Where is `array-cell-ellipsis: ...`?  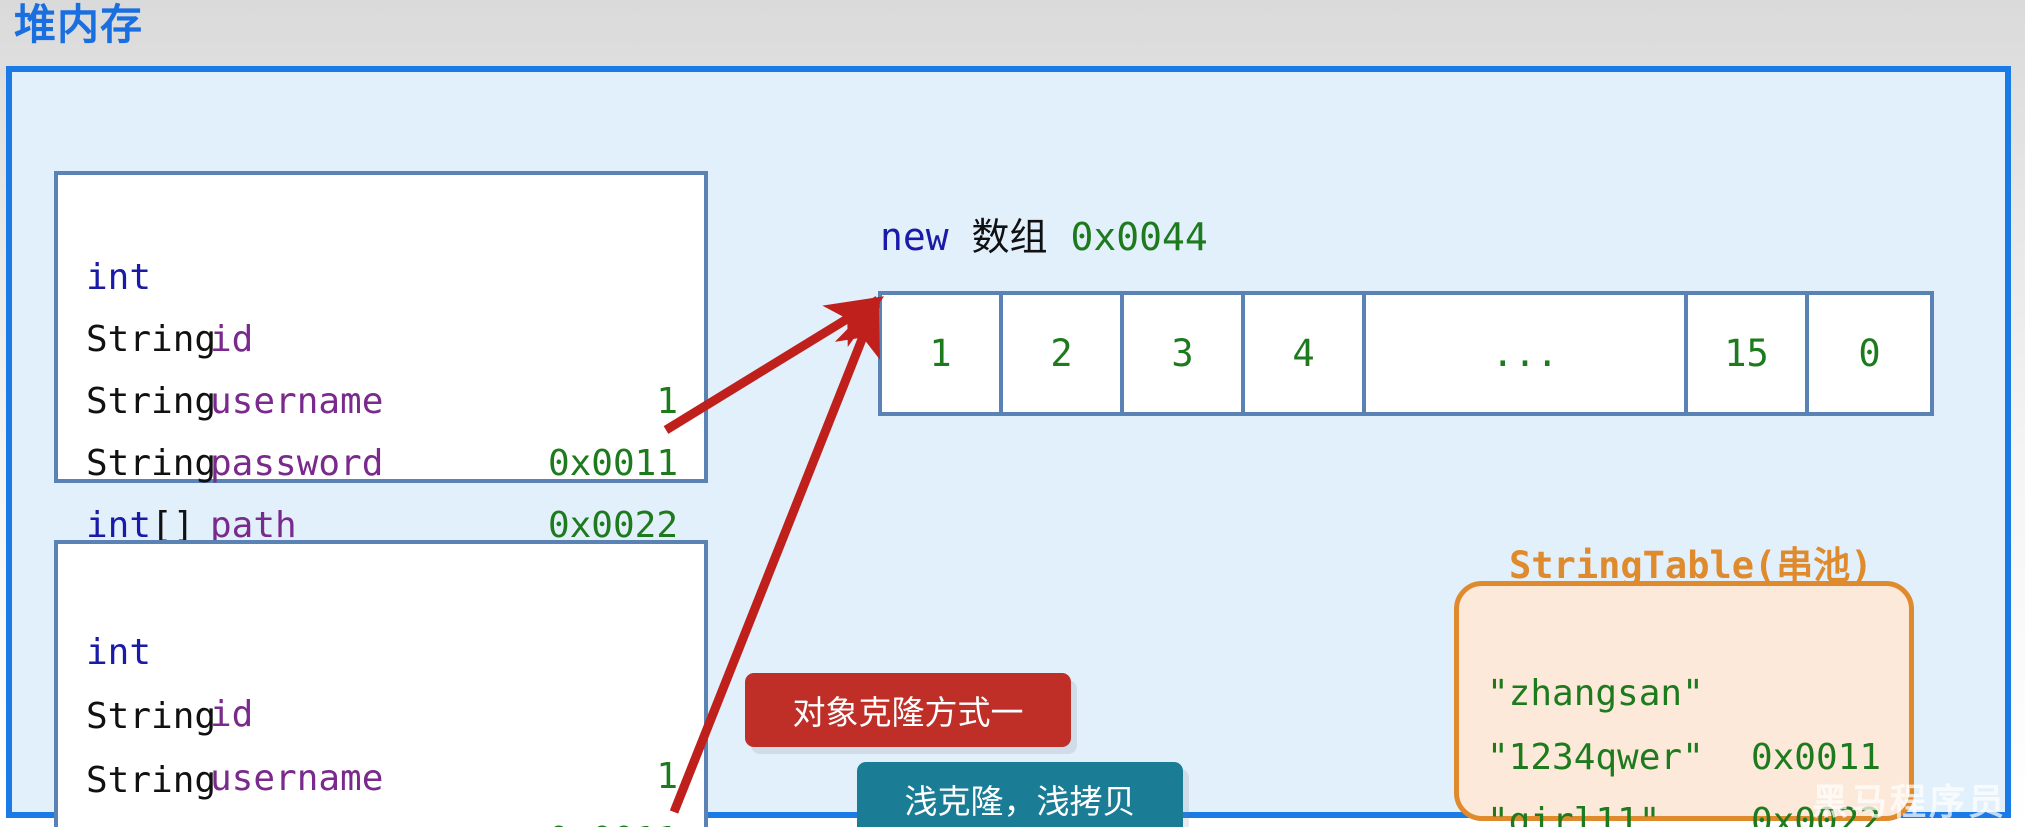
array-cell-ellipsis: ... is located at coordinates (1527, 353).